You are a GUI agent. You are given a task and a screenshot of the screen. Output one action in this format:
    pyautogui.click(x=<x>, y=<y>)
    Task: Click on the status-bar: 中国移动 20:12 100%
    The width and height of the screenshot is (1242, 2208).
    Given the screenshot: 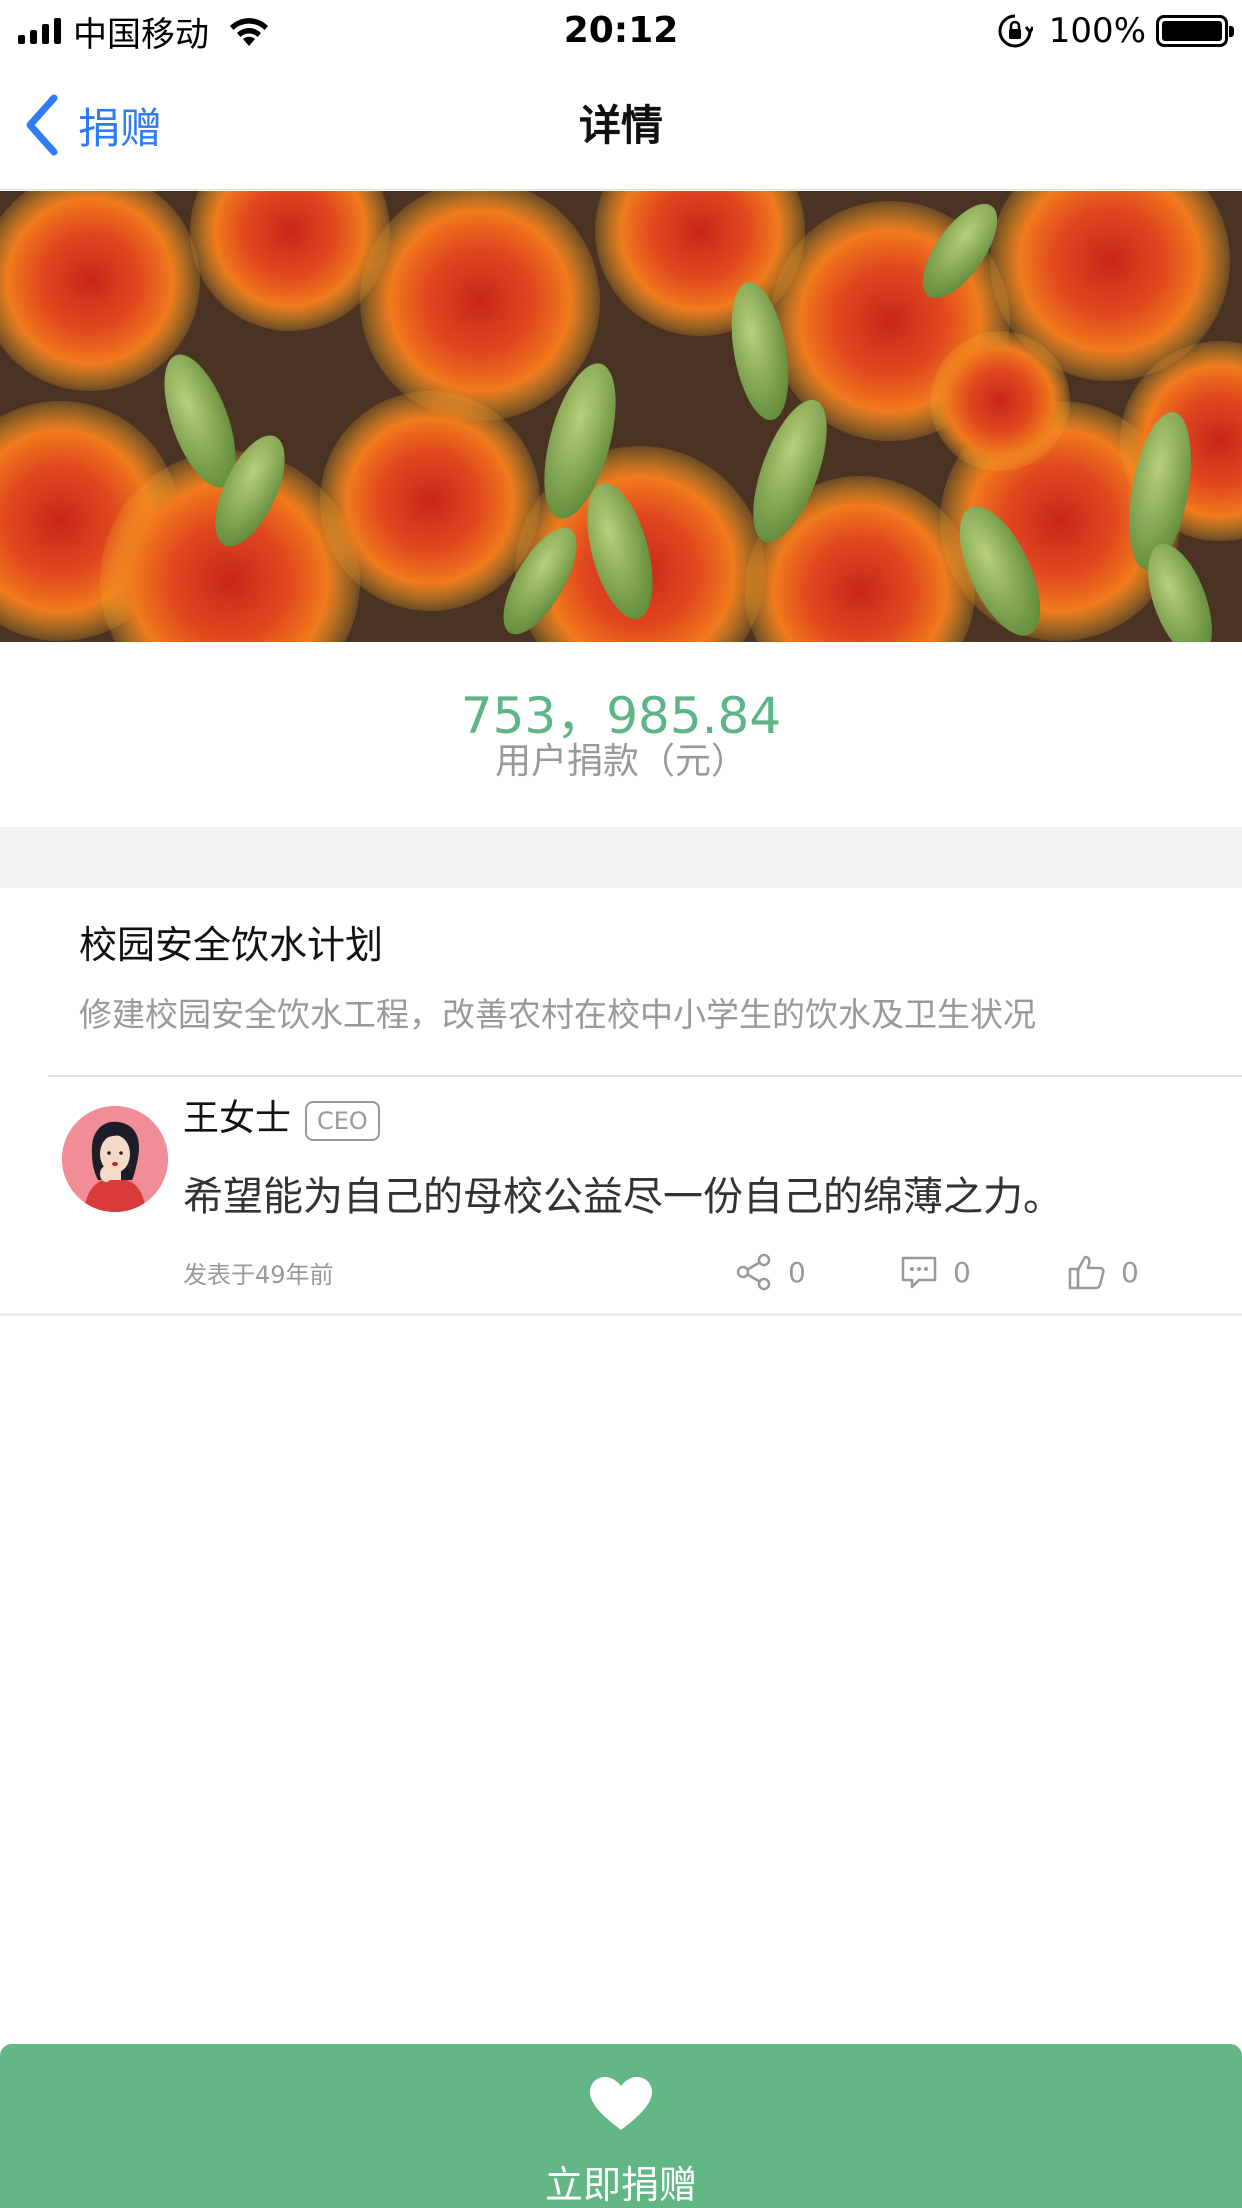 What is the action you would take?
    pyautogui.click(x=621, y=31)
    